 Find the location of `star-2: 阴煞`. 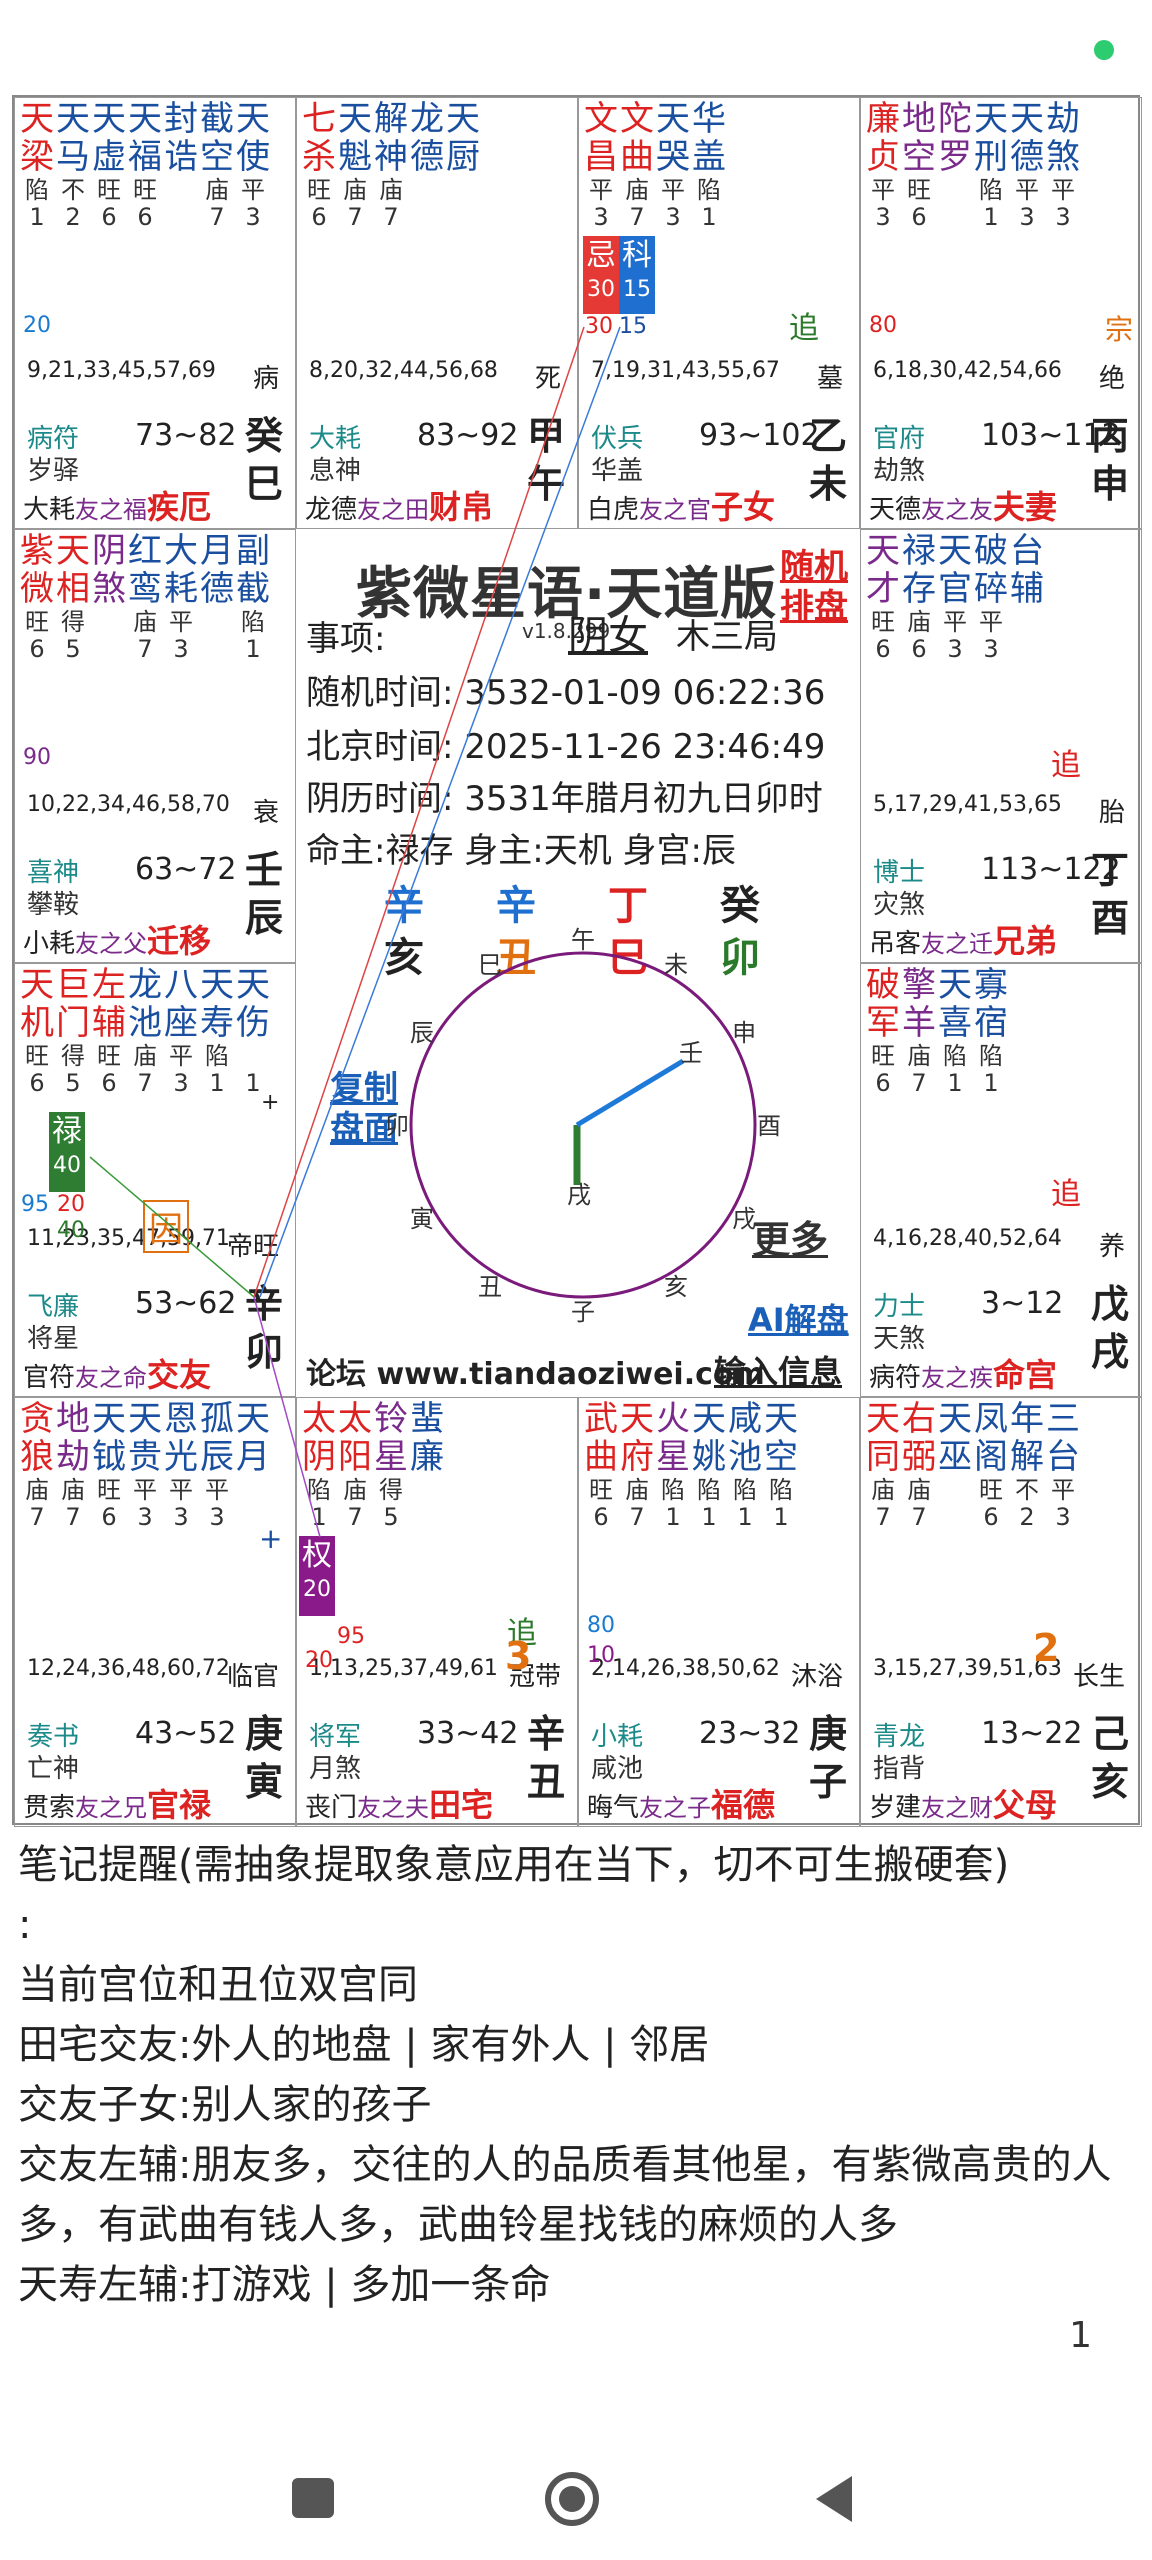

star-2: 阴煞 is located at coordinates (109, 597).